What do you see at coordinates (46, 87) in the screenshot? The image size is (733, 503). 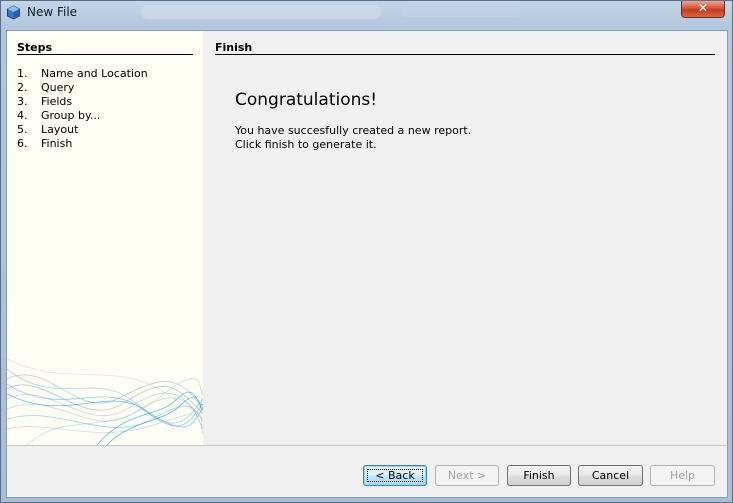 I see `step-item-query: 2. Query` at bounding box center [46, 87].